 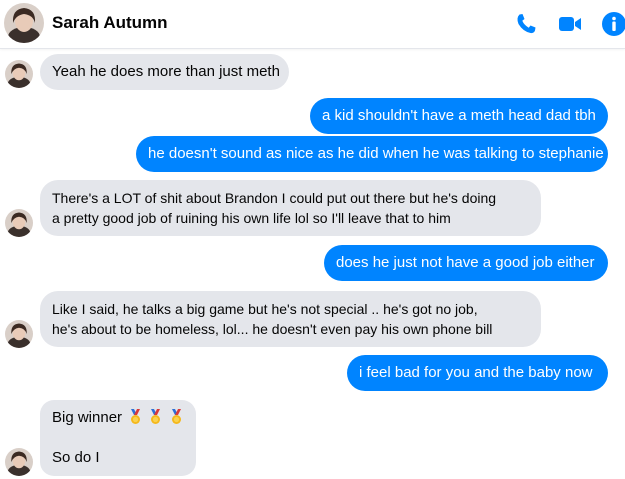 I want to click on message-text: a kid shouldn't have a meth head dad tbh, so click(x=459, y=115).